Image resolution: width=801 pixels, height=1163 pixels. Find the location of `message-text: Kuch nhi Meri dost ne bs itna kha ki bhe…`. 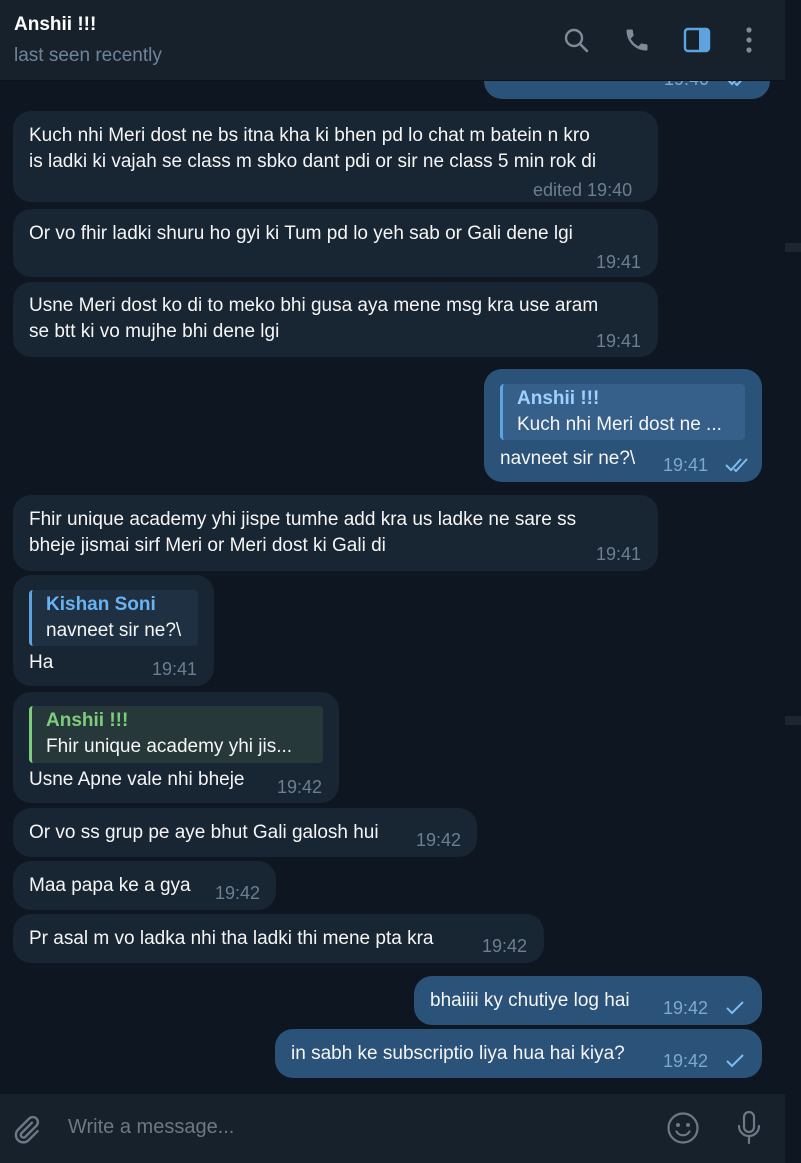

message-text: Kuch nhi Meri dost ne bs itna kha ki bhe… is located at coordinates (309, 135).